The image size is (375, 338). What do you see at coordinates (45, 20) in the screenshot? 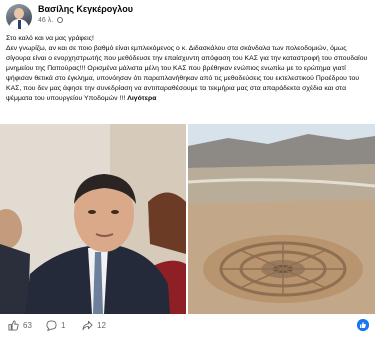
I see `post-time: 46 λ.` at bounding box center [45, 20].